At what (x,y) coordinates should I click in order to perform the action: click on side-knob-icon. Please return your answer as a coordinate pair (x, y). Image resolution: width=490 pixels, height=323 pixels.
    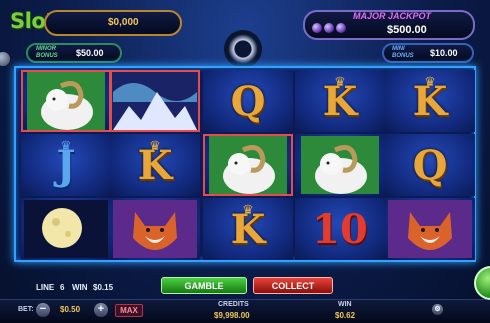
    Looking at the image, I should click on (5, 59).